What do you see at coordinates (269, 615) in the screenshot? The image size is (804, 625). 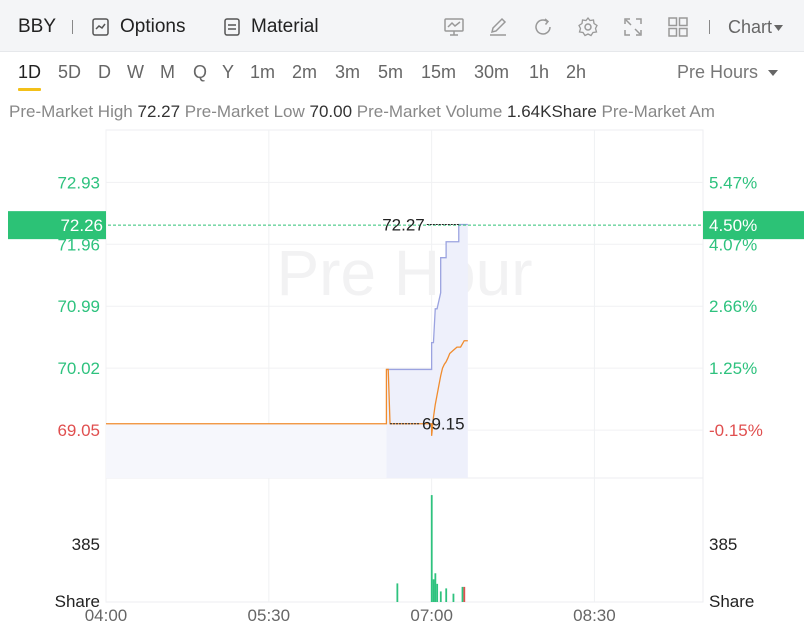 I see `x-tick: 05:30` at bounding box center [269, 615].